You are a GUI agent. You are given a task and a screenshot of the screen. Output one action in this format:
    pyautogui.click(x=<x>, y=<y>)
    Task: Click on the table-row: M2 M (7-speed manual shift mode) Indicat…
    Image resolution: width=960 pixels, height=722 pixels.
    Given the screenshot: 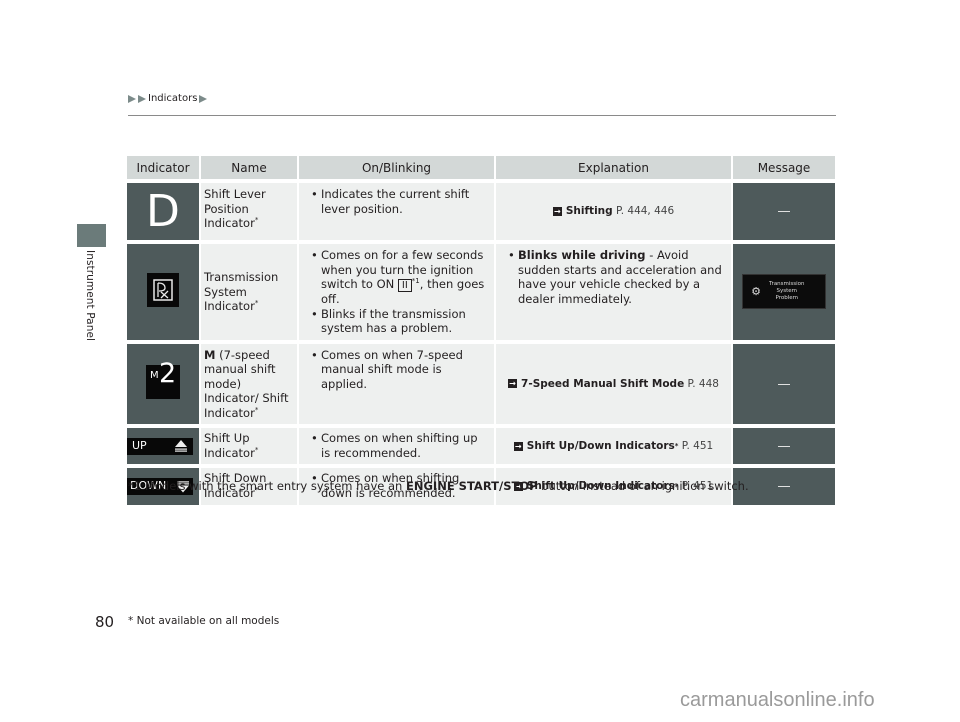 What is the action you would take?
    pyautogui.click(x=481, y=383)
    